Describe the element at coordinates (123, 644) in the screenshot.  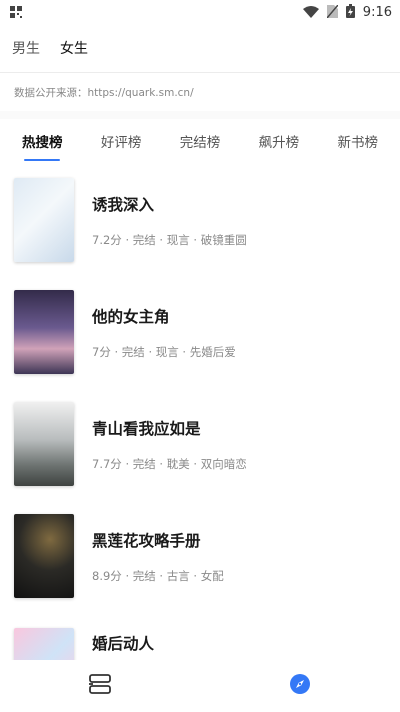
I see `book-title: 婚后动人` at that location.